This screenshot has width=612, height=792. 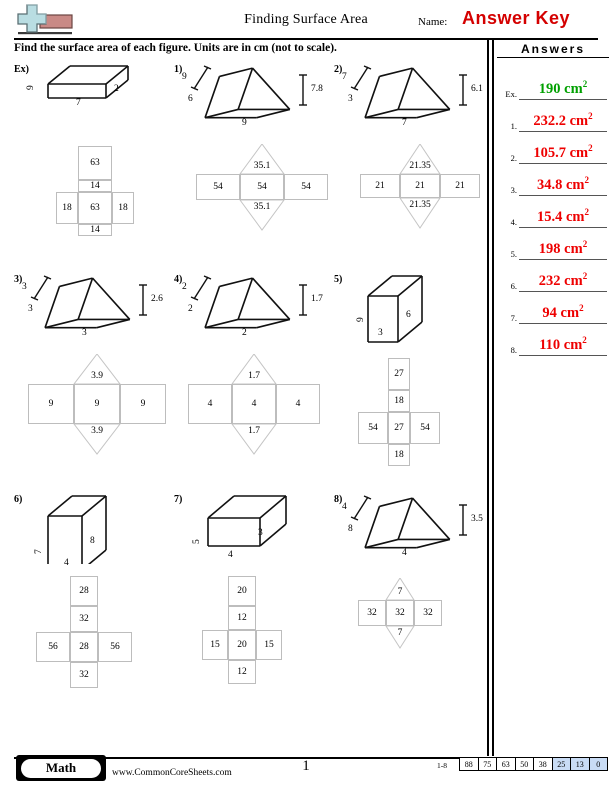 What do you see at coordinates (561, 764) in the screenshot?
I see `score-cell: 25` at bounding box center [561, 764].